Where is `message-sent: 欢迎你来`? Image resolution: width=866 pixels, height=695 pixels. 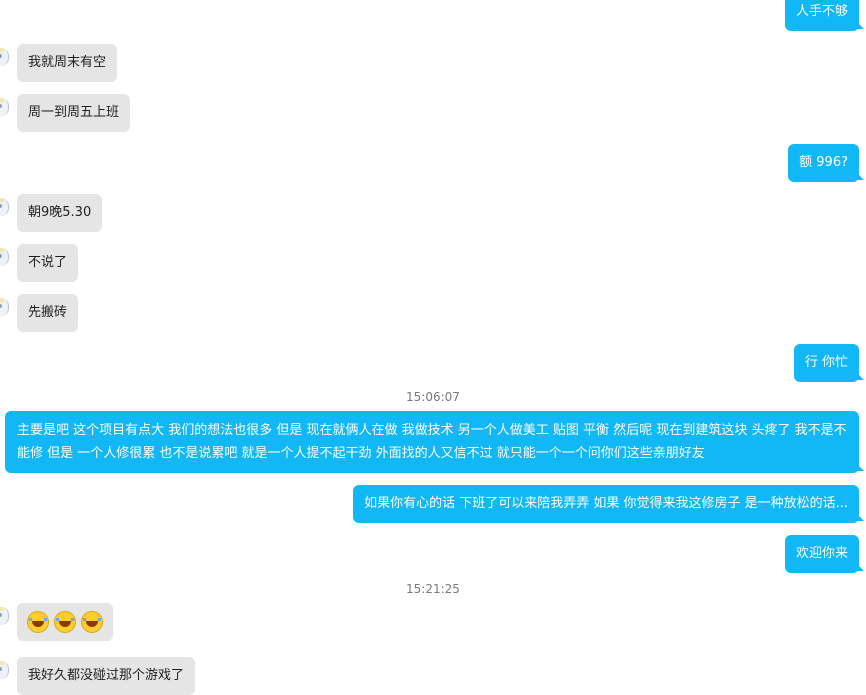 message-sent: 欢迎你来 is located at coordinates (824, 554).